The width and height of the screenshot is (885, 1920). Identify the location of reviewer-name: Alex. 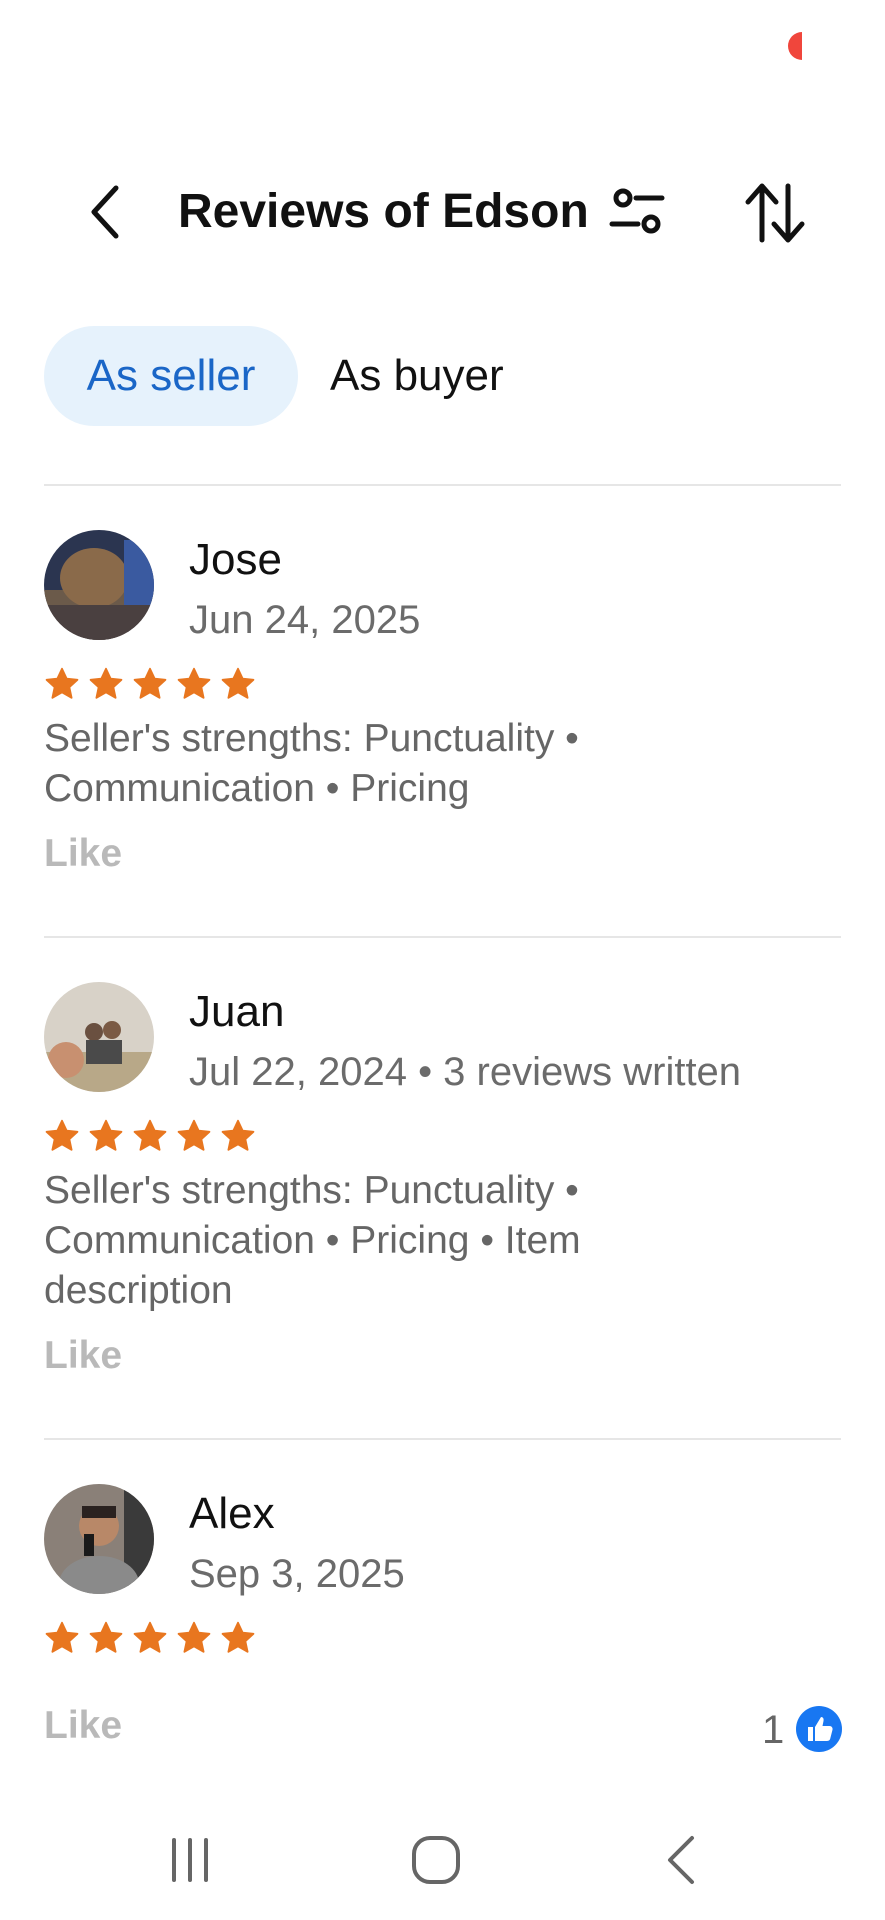
(232, 1514).